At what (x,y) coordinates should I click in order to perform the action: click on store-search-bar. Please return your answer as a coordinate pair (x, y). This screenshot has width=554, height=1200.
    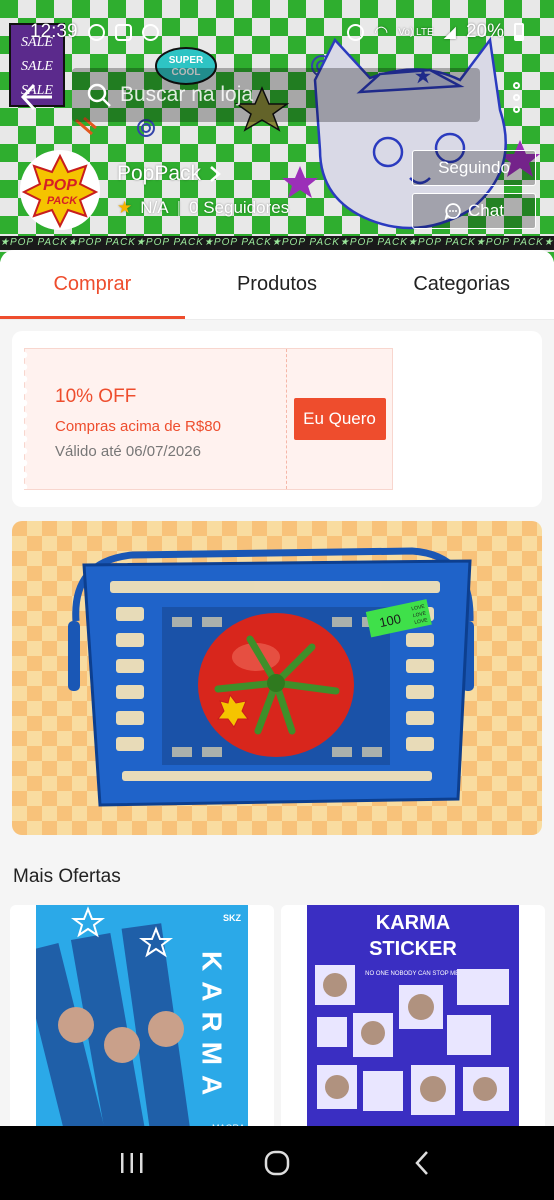
    Looking at the image, I should click on (276, 95).